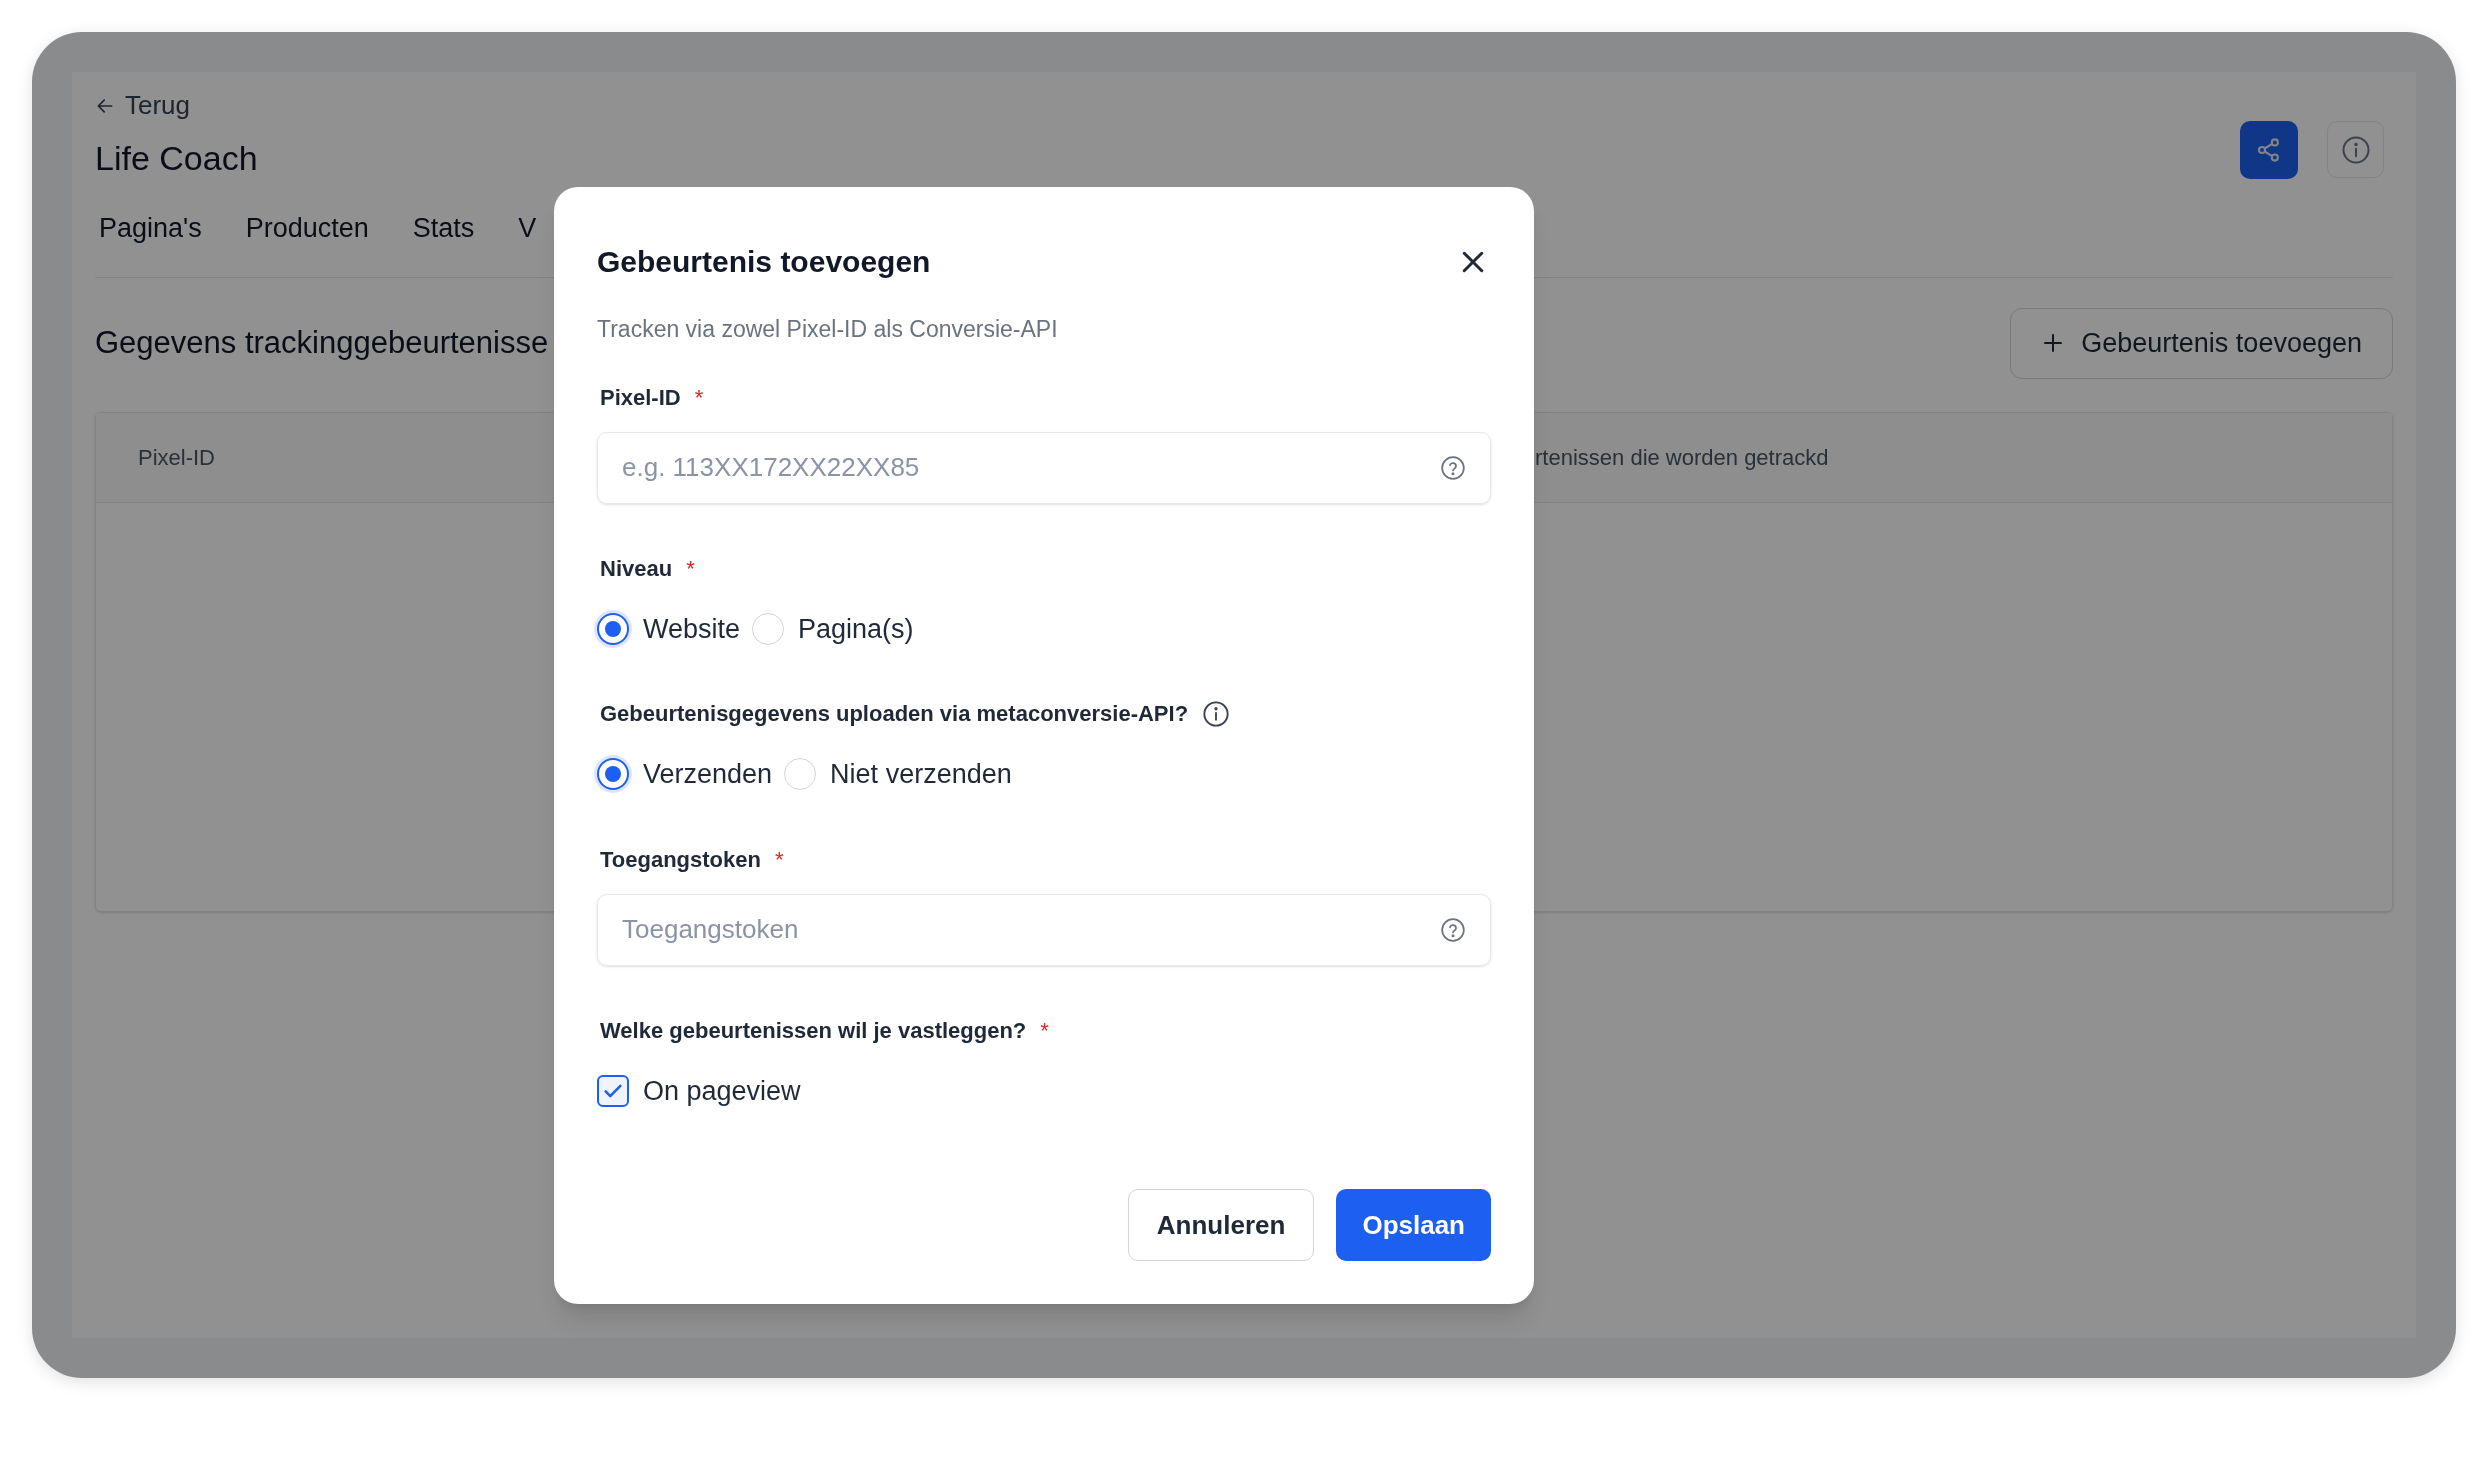 Image resolution: width=2488 pixels, height=1460 pixels. What do you see at coordinates (764, 262) in the screenshot?
I see `modal-title: Gebeurtenis toevoegen` at bounding box center [764, 262].